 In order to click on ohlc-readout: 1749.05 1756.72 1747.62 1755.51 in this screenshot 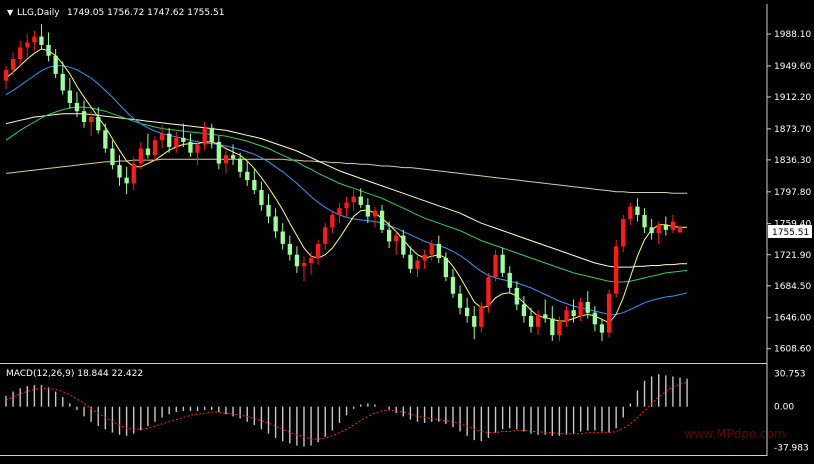, I will do `click(145, 13)`.